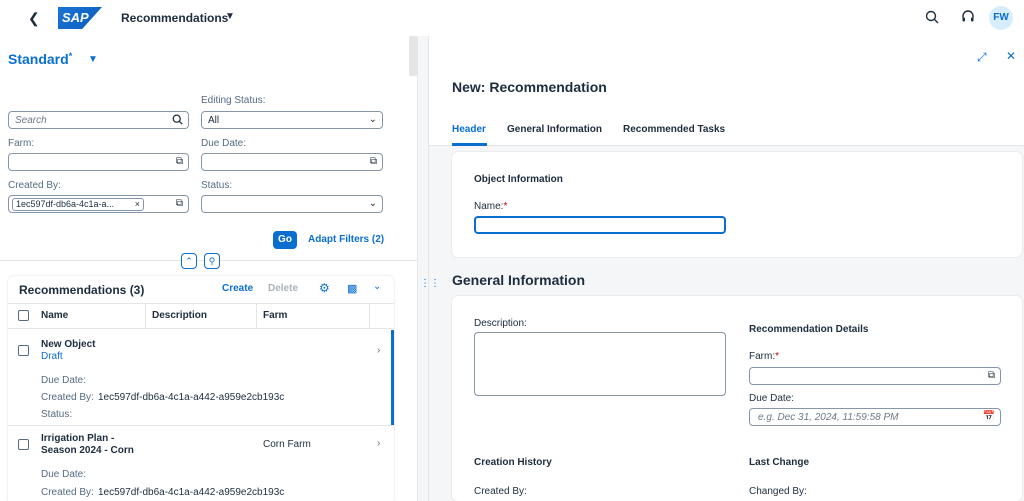 Image resolution: width=1024 pixels, height=501 pixels. I want to click on row-status-label: Status:, so click(57, 414).